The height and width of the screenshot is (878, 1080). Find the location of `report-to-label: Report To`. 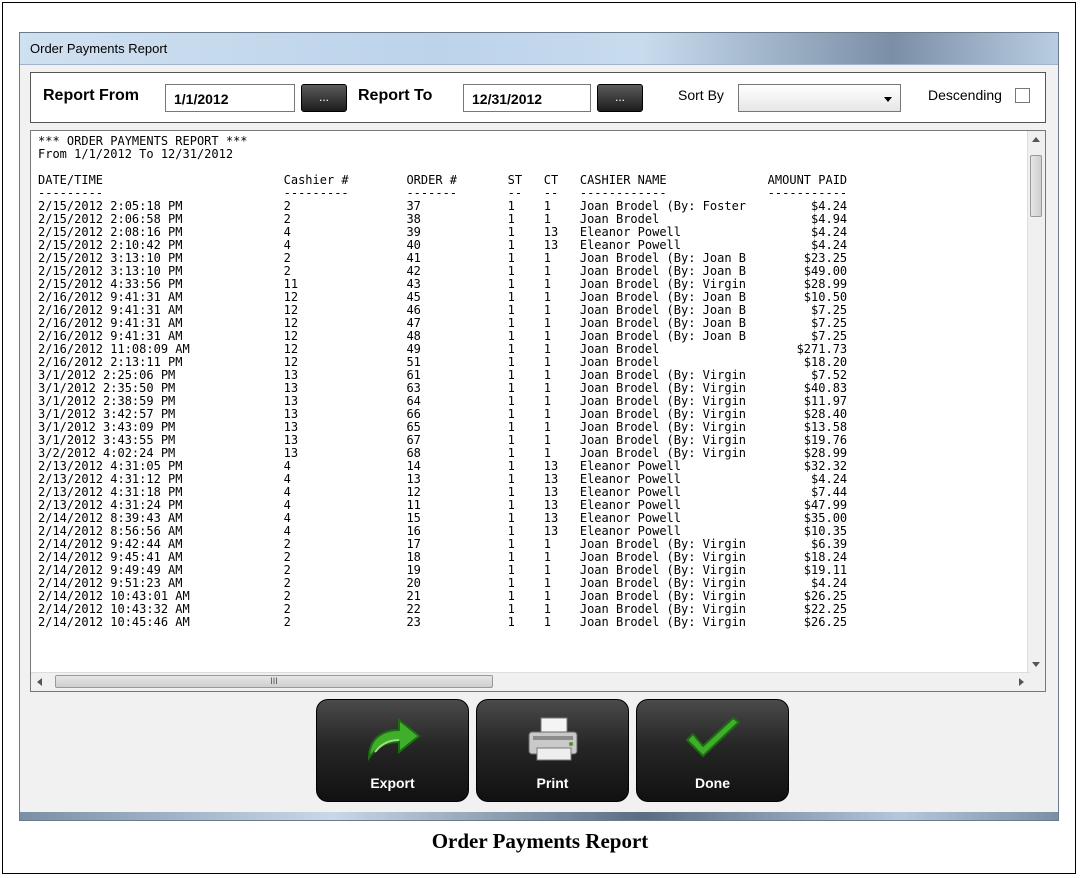

report-to-label: Report To is located at coordinates (395, 95).